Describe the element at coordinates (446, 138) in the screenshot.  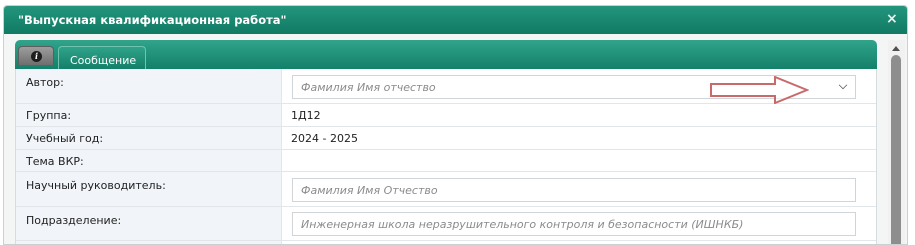
I see `form-row-year: Учебный год: 2024 - 2025` at that location.